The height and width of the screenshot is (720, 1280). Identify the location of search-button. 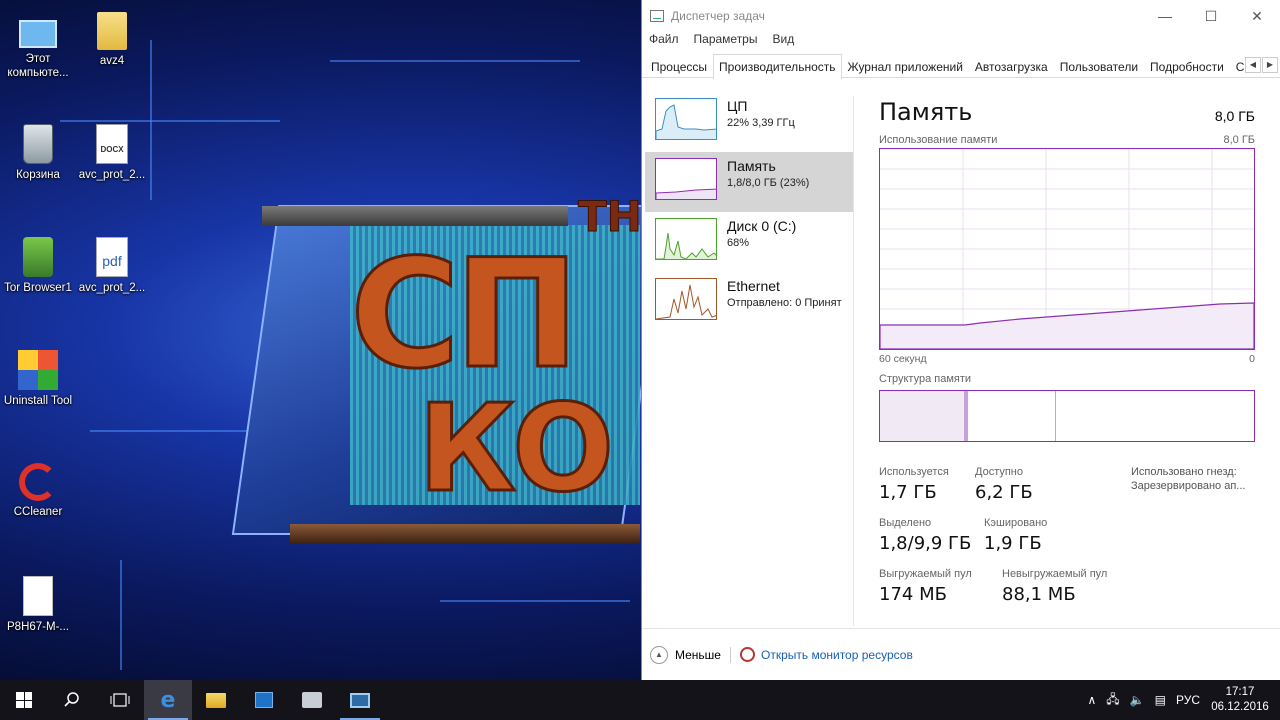
(72, 700).